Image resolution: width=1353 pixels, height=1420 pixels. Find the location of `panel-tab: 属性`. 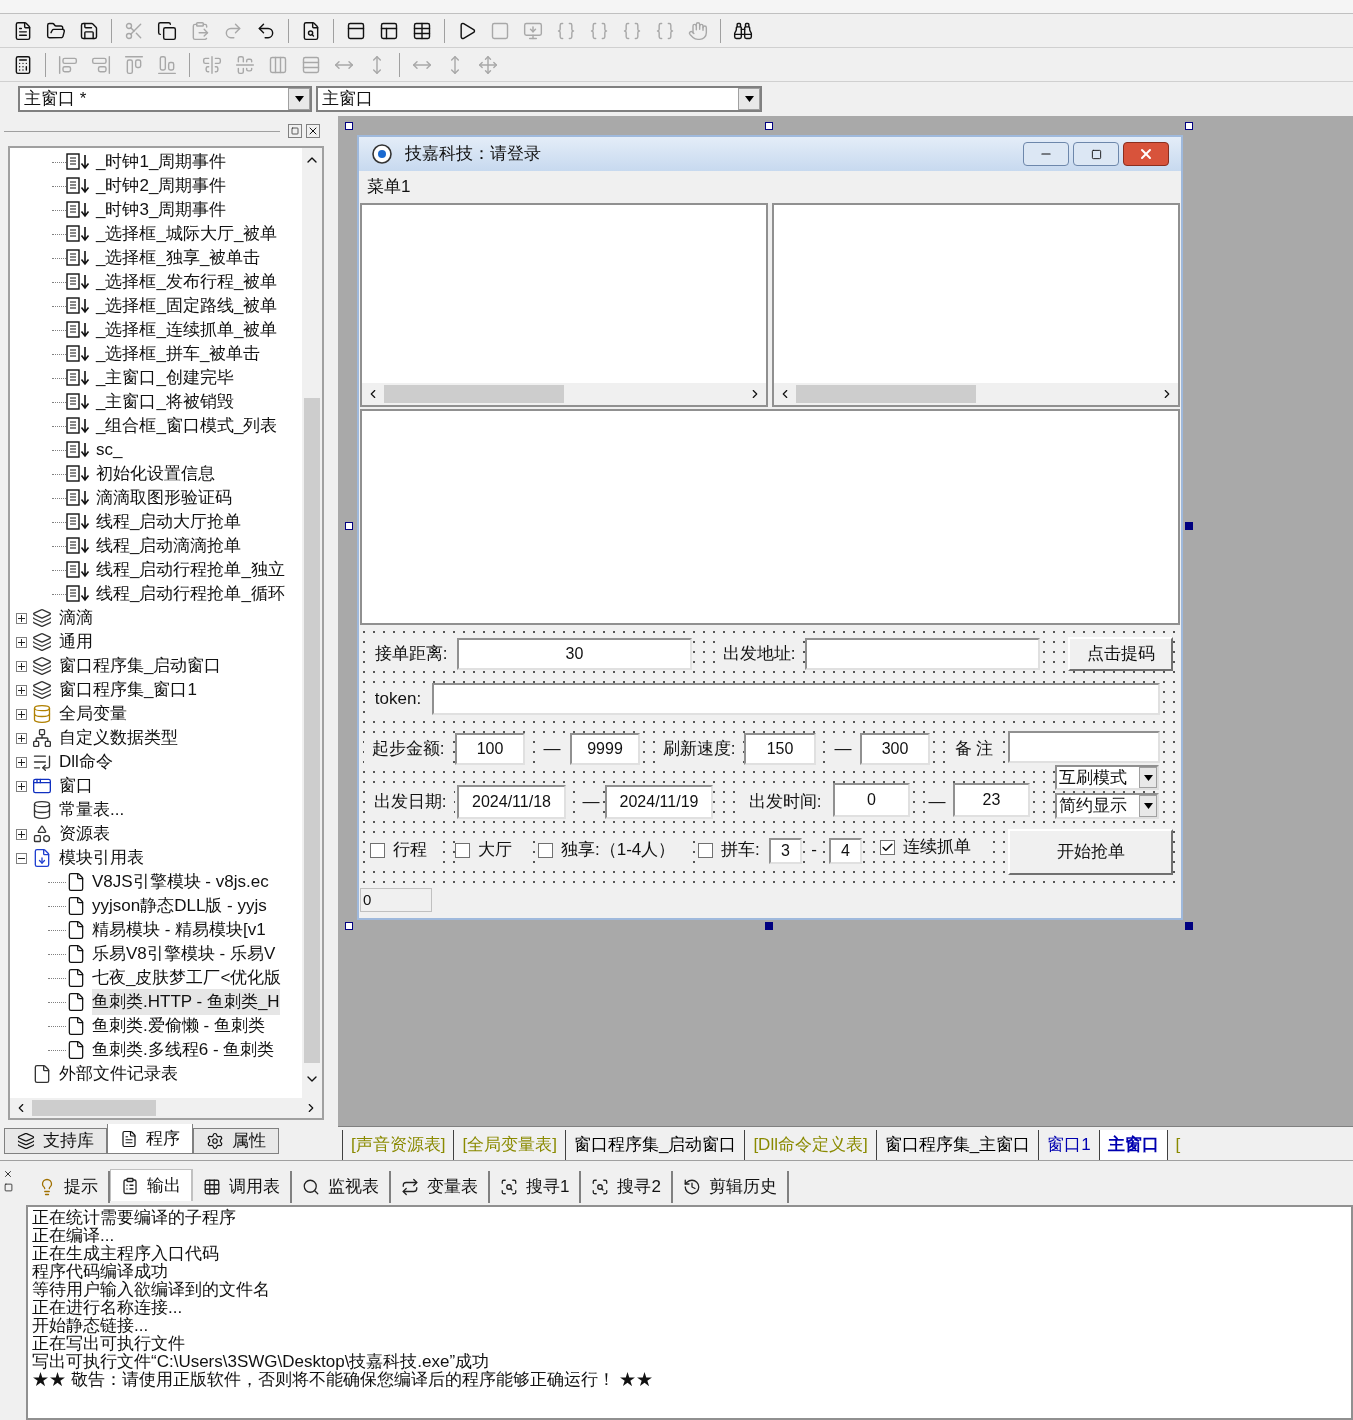

panel-tab: 属性 is located at coordinates (236, 1141).